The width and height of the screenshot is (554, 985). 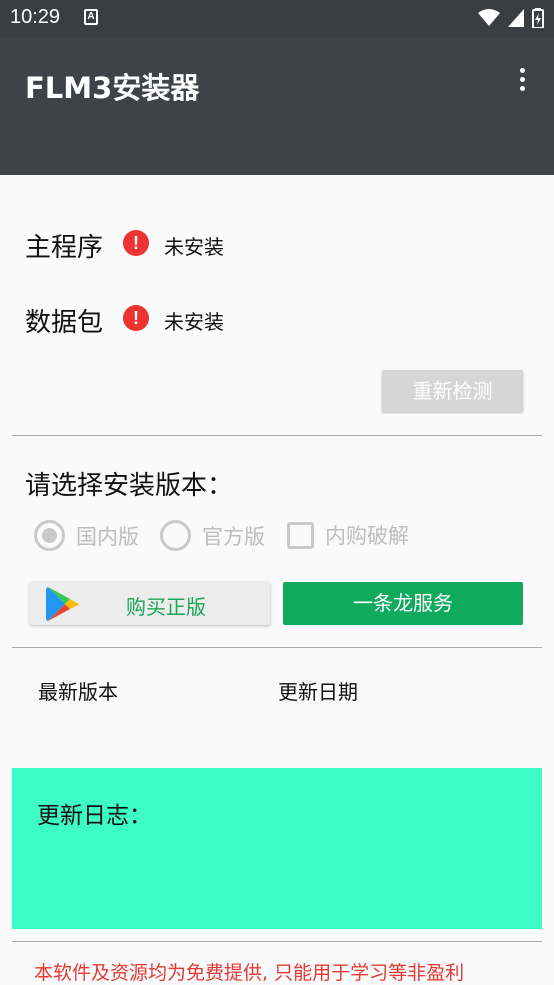 I want to click on app-title: FLM3安装器, so click(x=112, y=88).